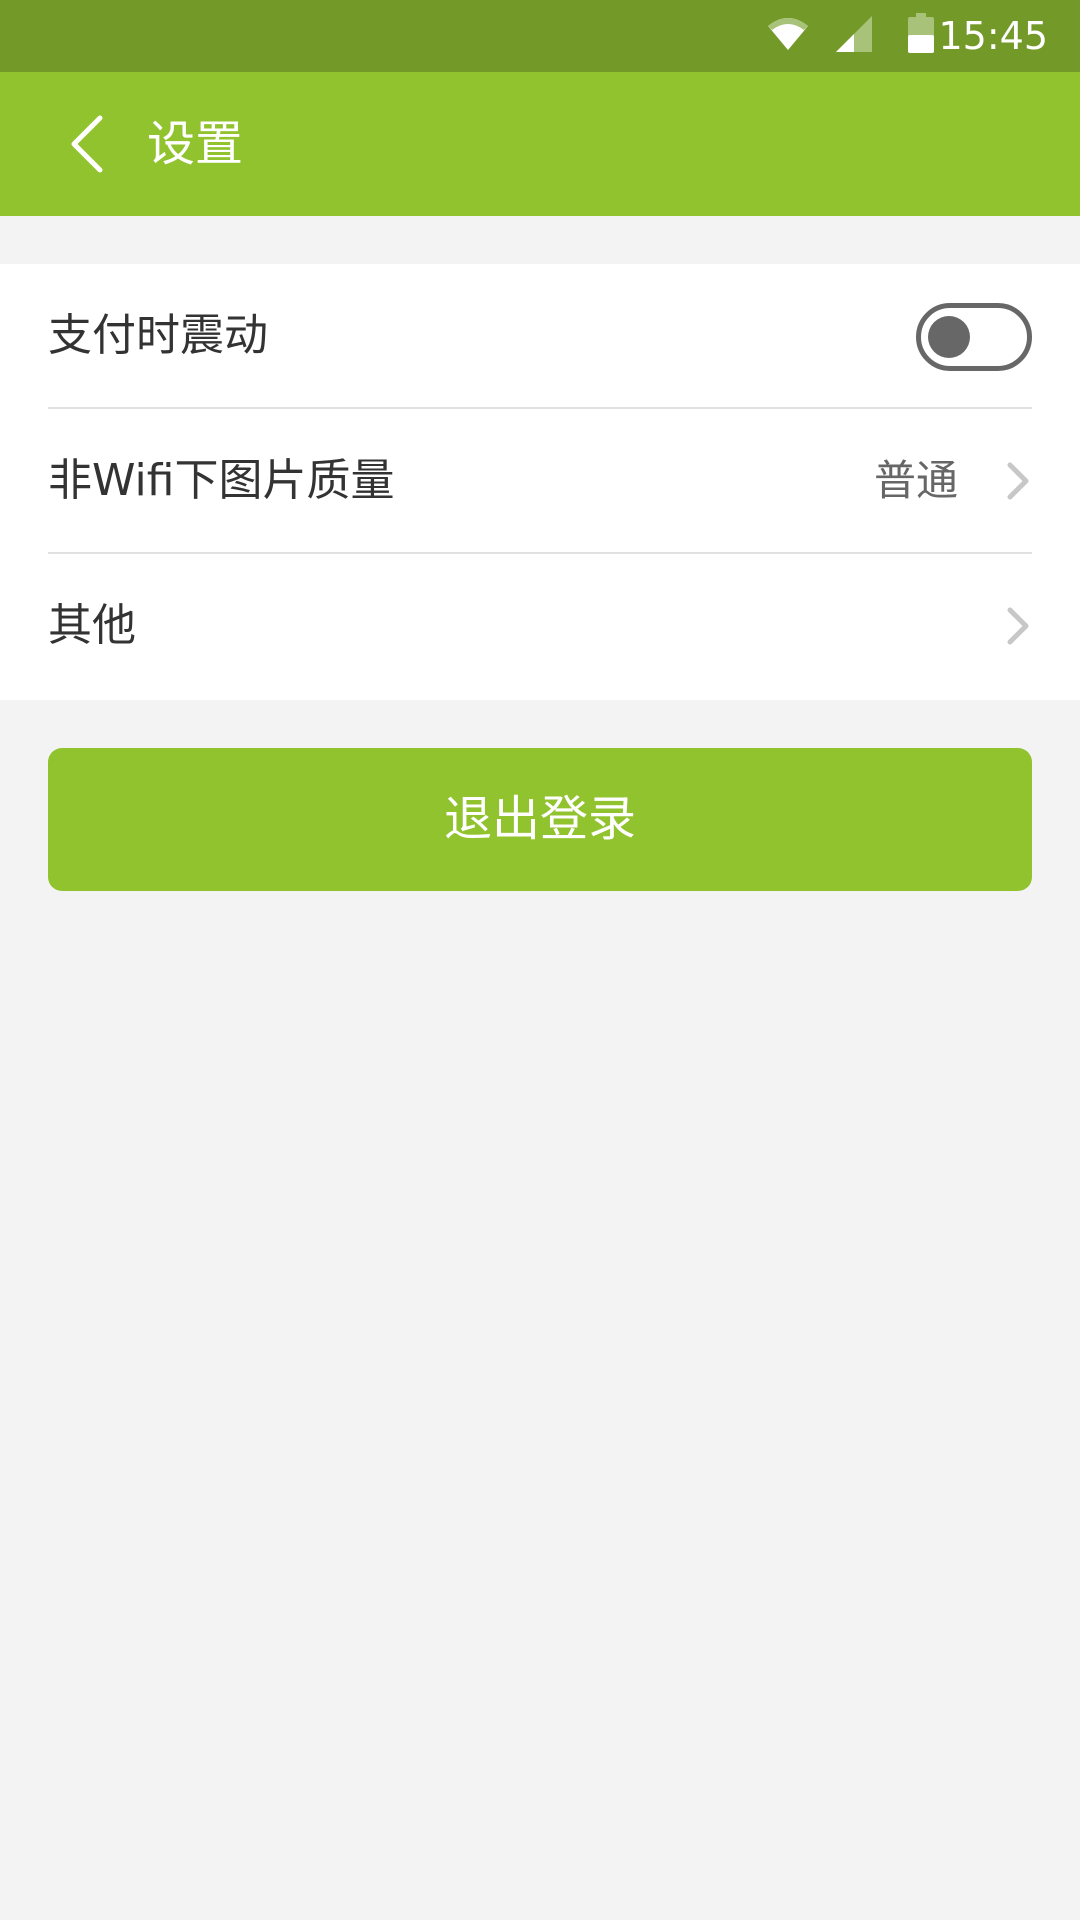 Image resolution: width=1080 pixels, height=1920 pixels. Describe the element at coordinates (90, 144) in the screenshot. I see `back-arrow-icon` at that location.